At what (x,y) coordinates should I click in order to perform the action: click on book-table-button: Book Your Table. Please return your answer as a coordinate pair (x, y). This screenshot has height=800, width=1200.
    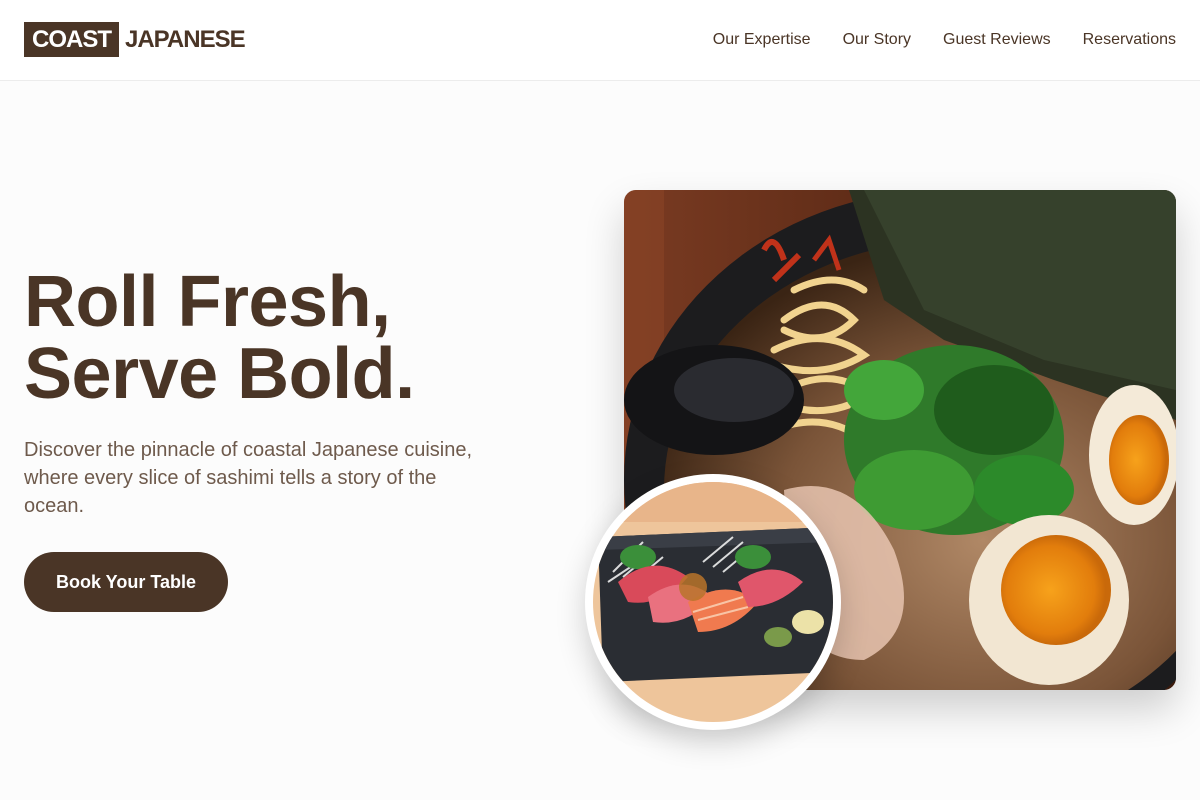
    Looking at the image, I should click on (126, 582).